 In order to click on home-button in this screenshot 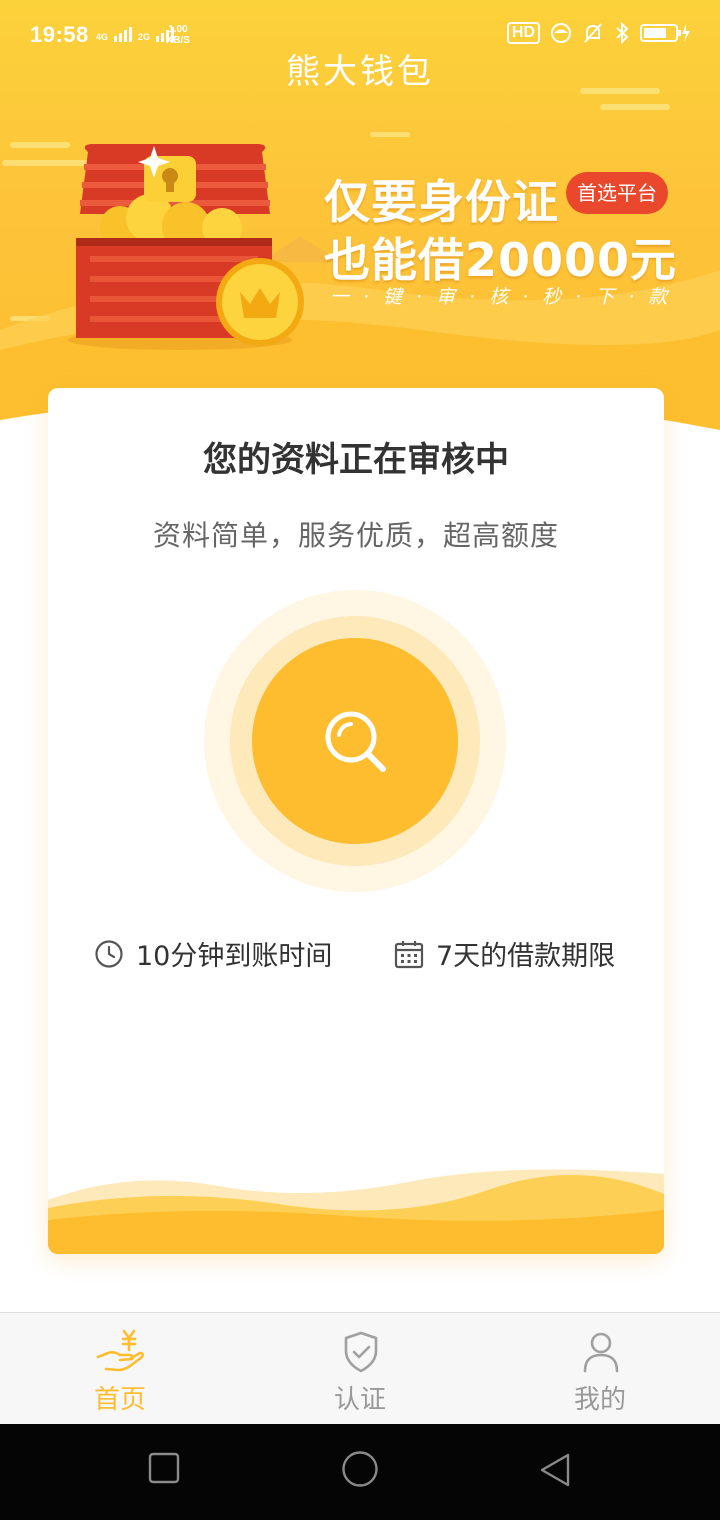, I will do `click(360, 1469)`.